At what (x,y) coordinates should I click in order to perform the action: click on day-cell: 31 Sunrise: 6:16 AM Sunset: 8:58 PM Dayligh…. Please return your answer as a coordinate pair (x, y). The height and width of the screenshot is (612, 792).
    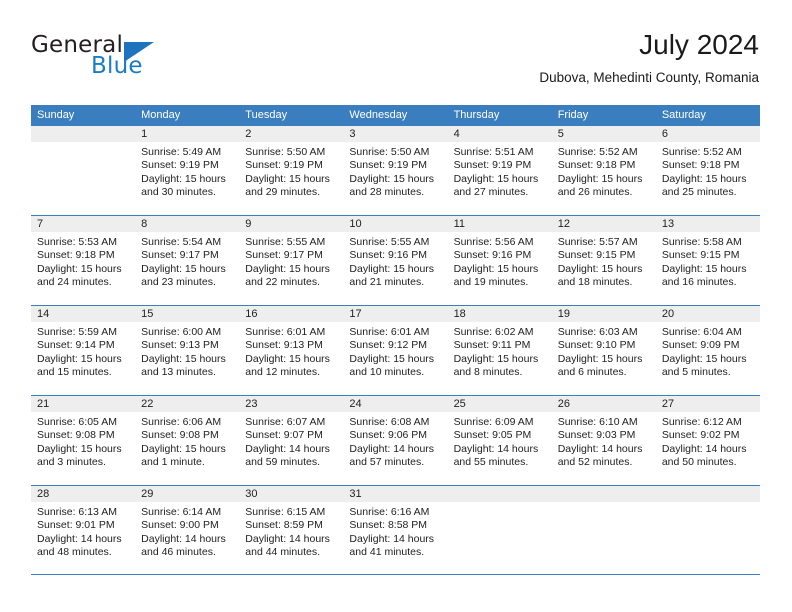
    Looking at the image, I should click on (395, 530).